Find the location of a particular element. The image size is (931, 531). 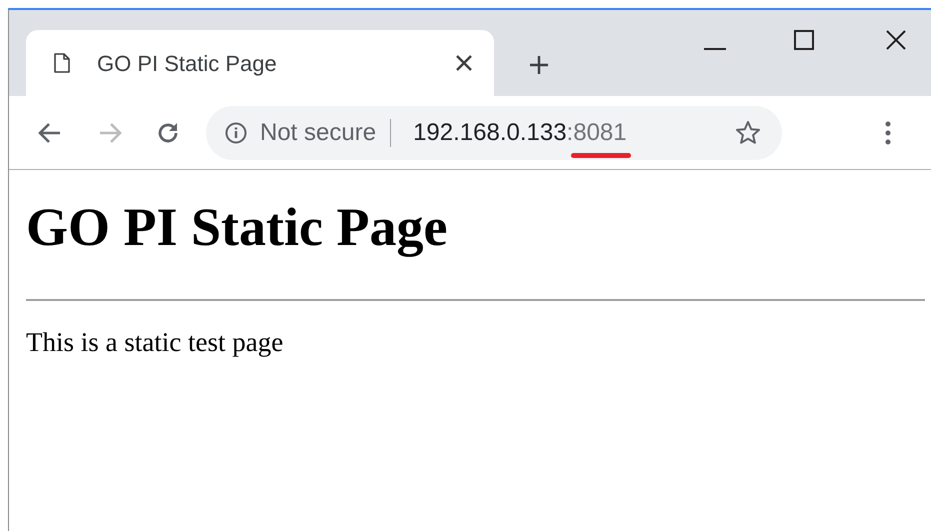

info-icon is located at coordinates (236, 133).